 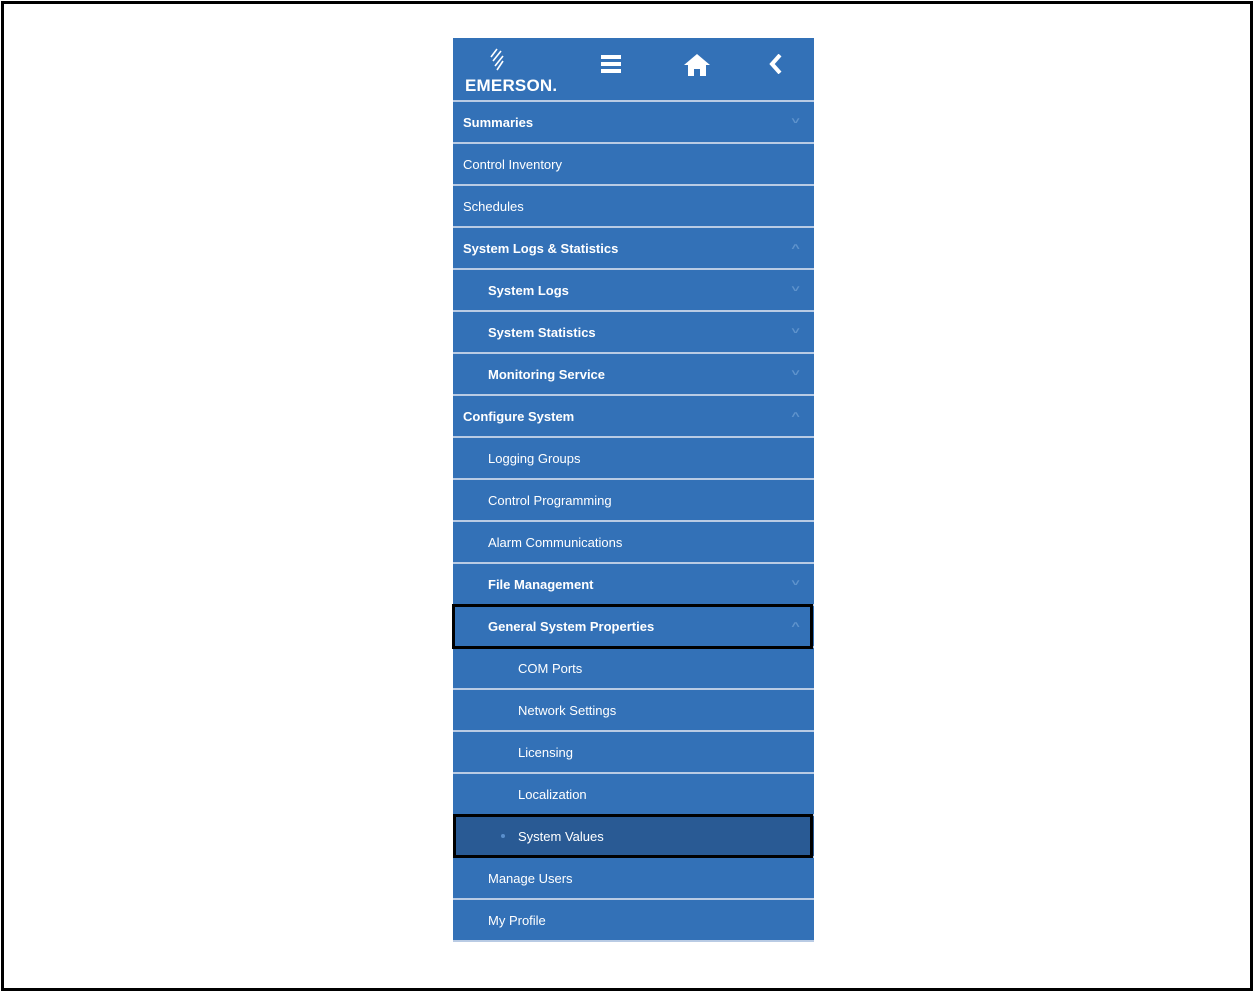 I want to click on menu-item-com-ports: COM Ports, so click(x=633, y=669).